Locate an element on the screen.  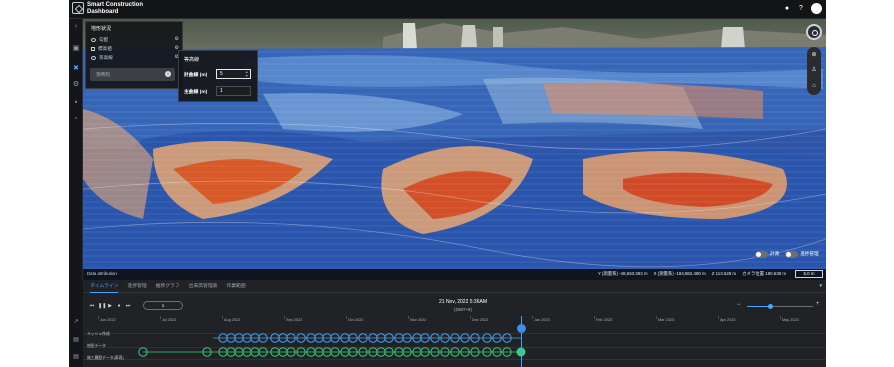
map-toggles: 計測 進捗管理 is located at coordinates (789, 254).